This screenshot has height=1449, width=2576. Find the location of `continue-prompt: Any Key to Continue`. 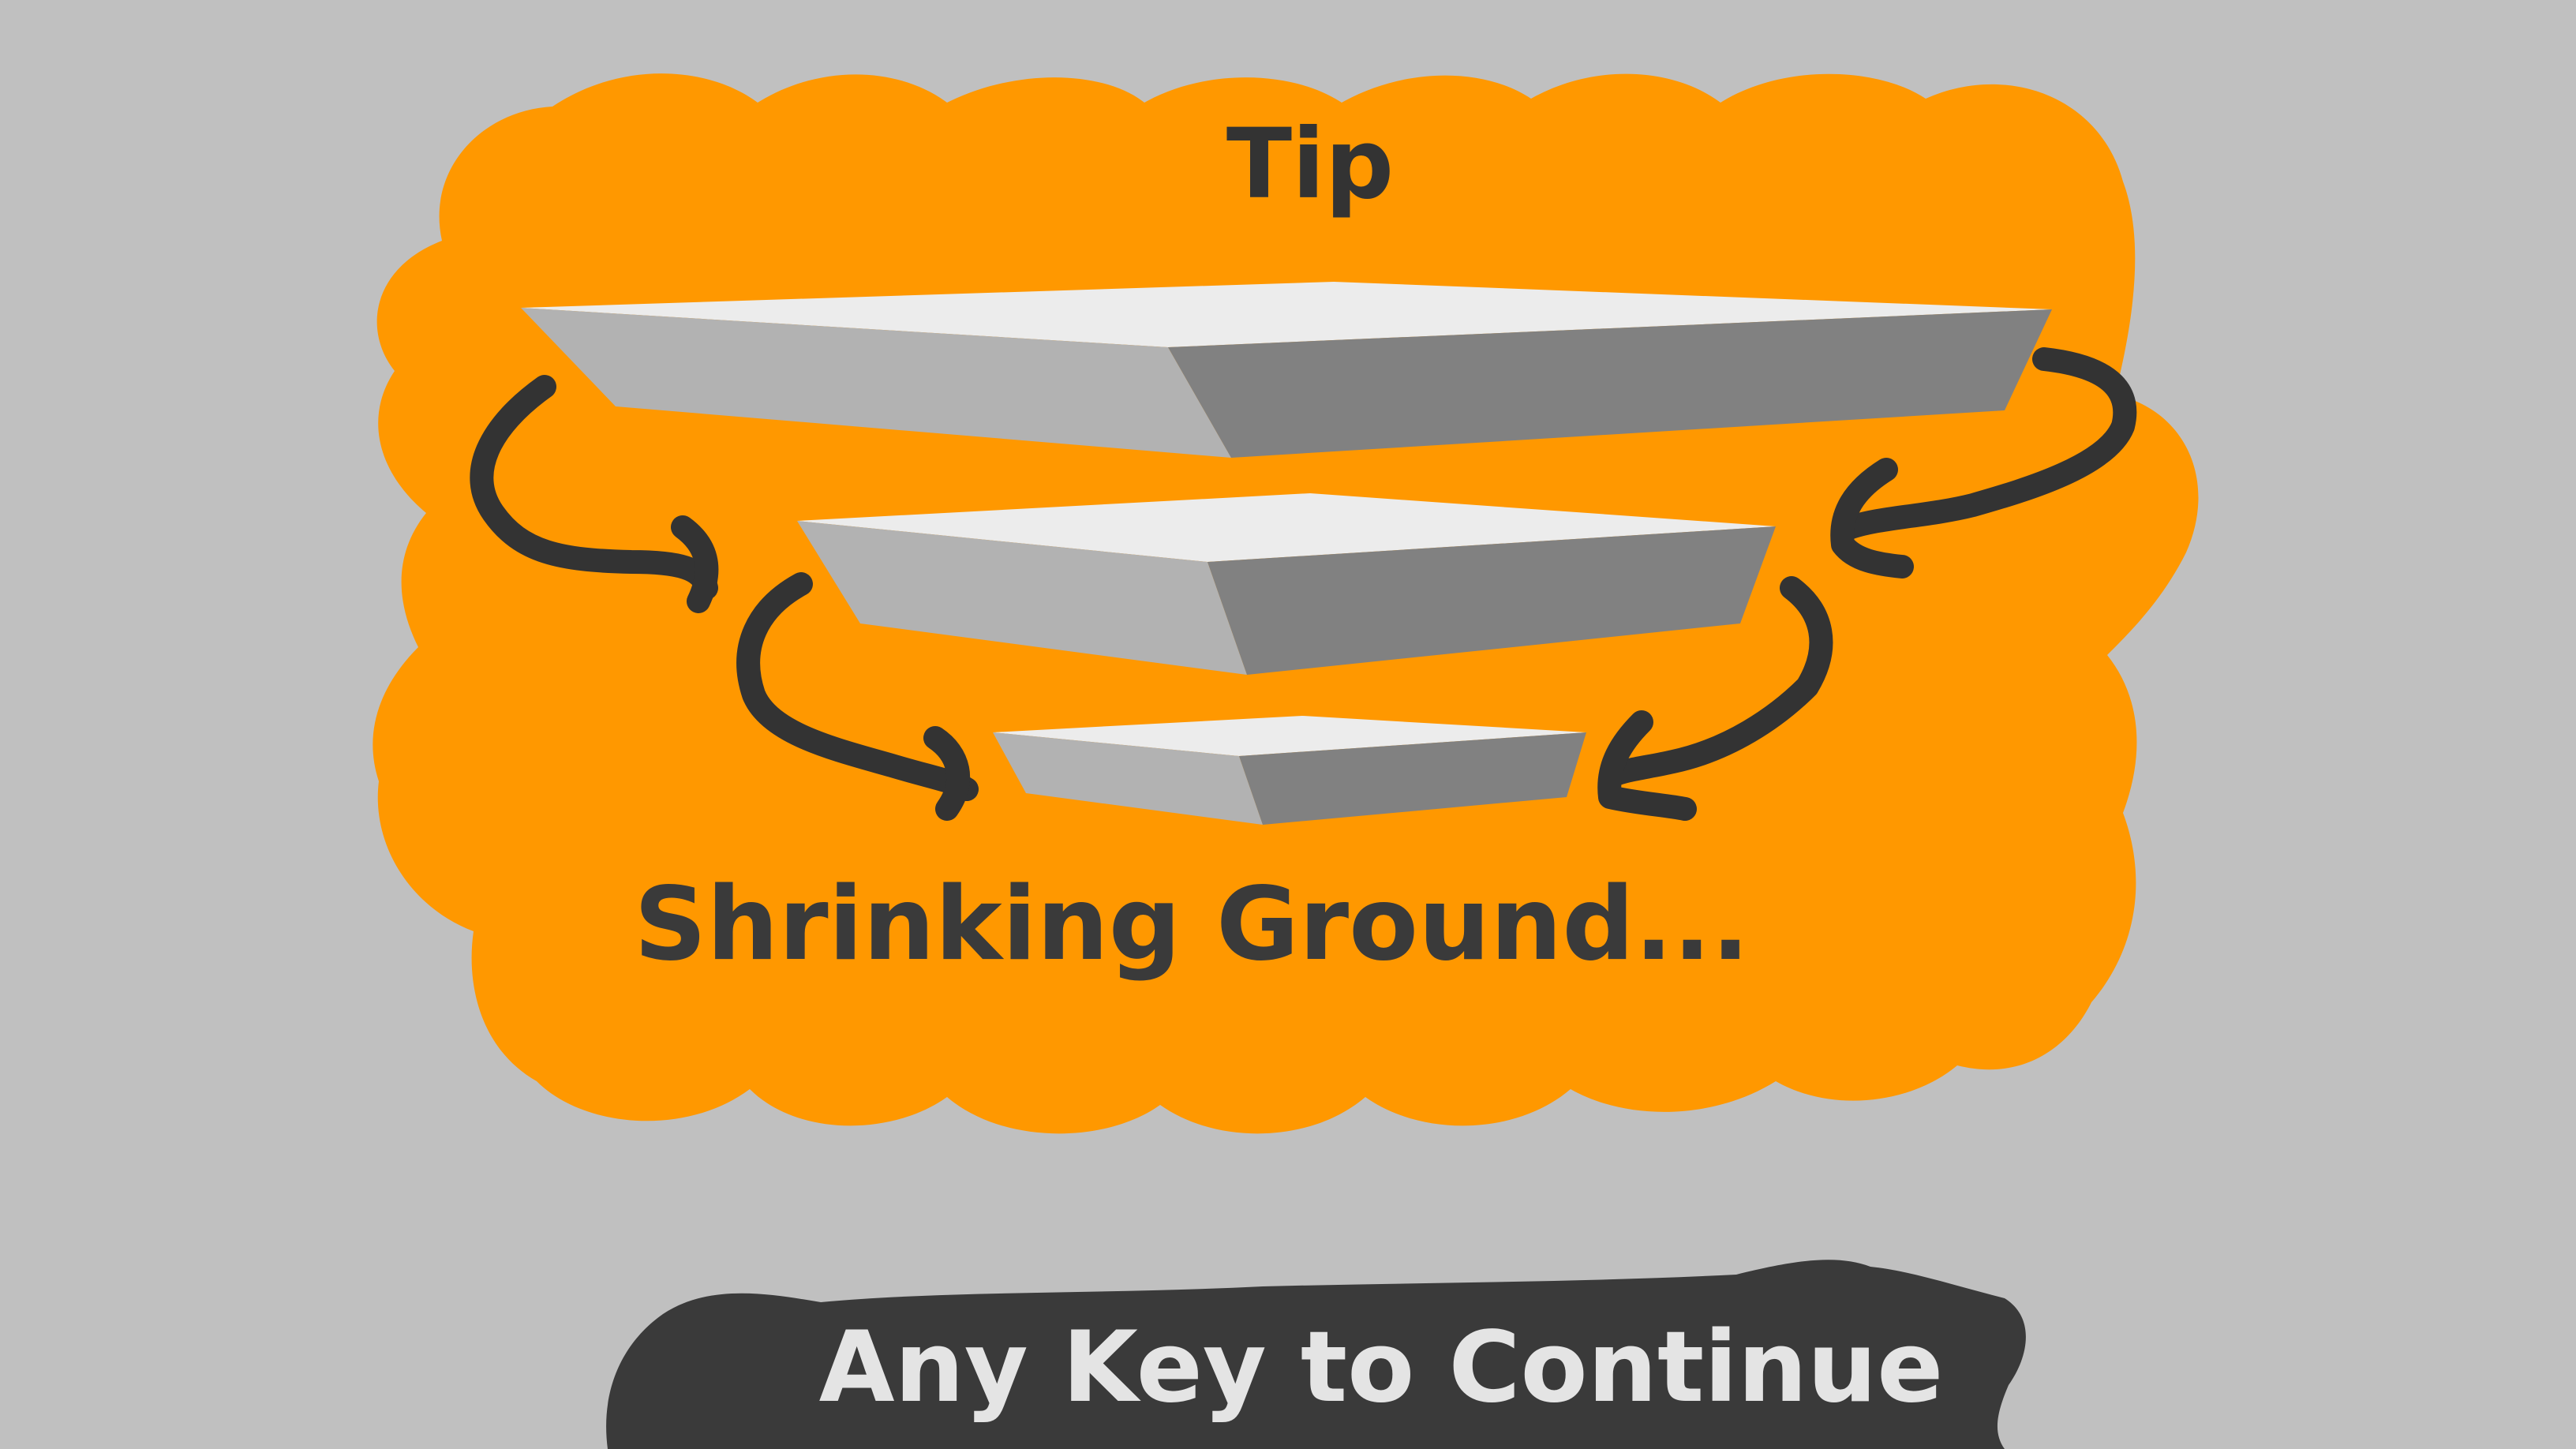

continue-prompt: Any Key to Continue is located at coordinates (1316, 1354).